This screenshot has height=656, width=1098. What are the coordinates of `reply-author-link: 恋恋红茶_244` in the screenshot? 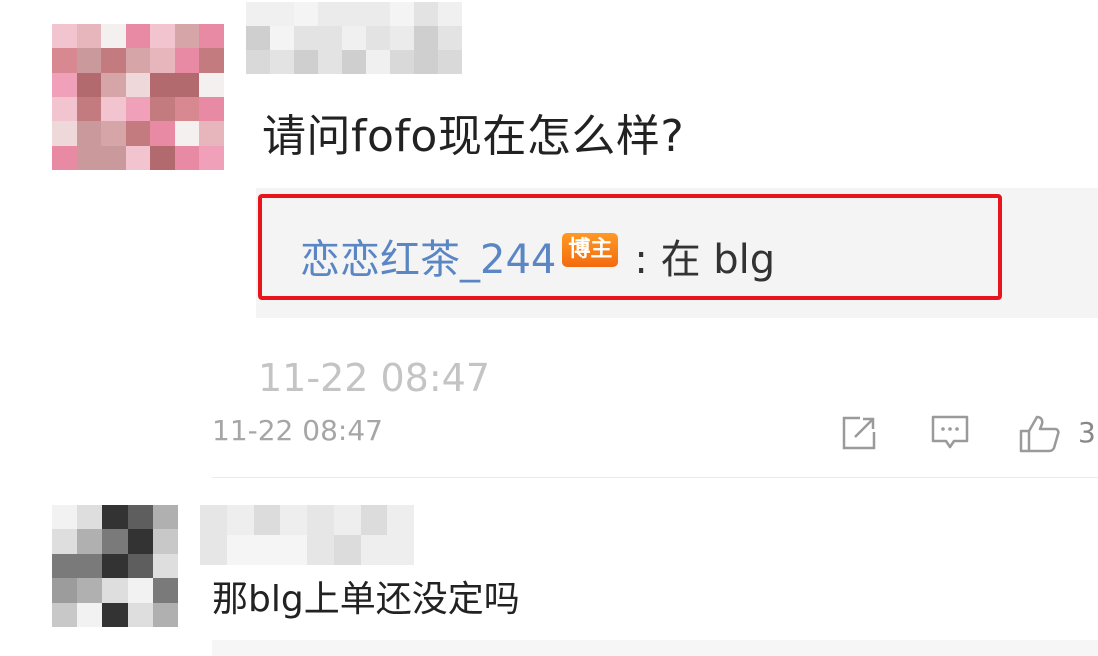 It's located at (428, 256).